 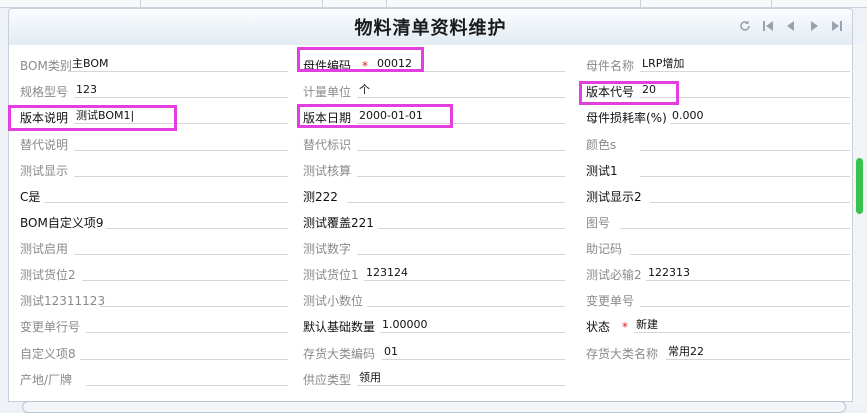 I want to click on test-display2-label: 测试显示2, so click(x=614, y=197).